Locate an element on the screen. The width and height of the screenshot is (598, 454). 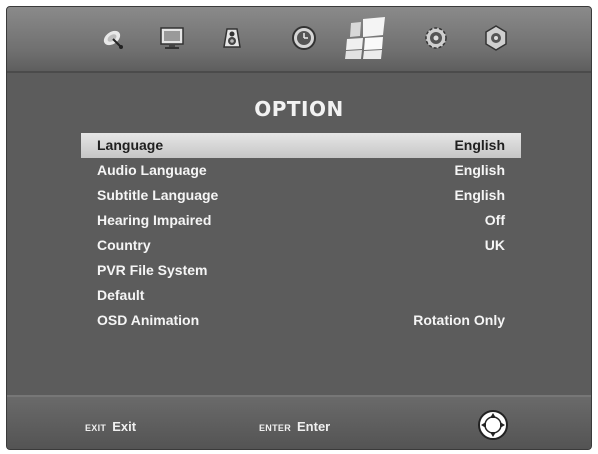
menu-item-value: Off is located at coordinates (494, 220).